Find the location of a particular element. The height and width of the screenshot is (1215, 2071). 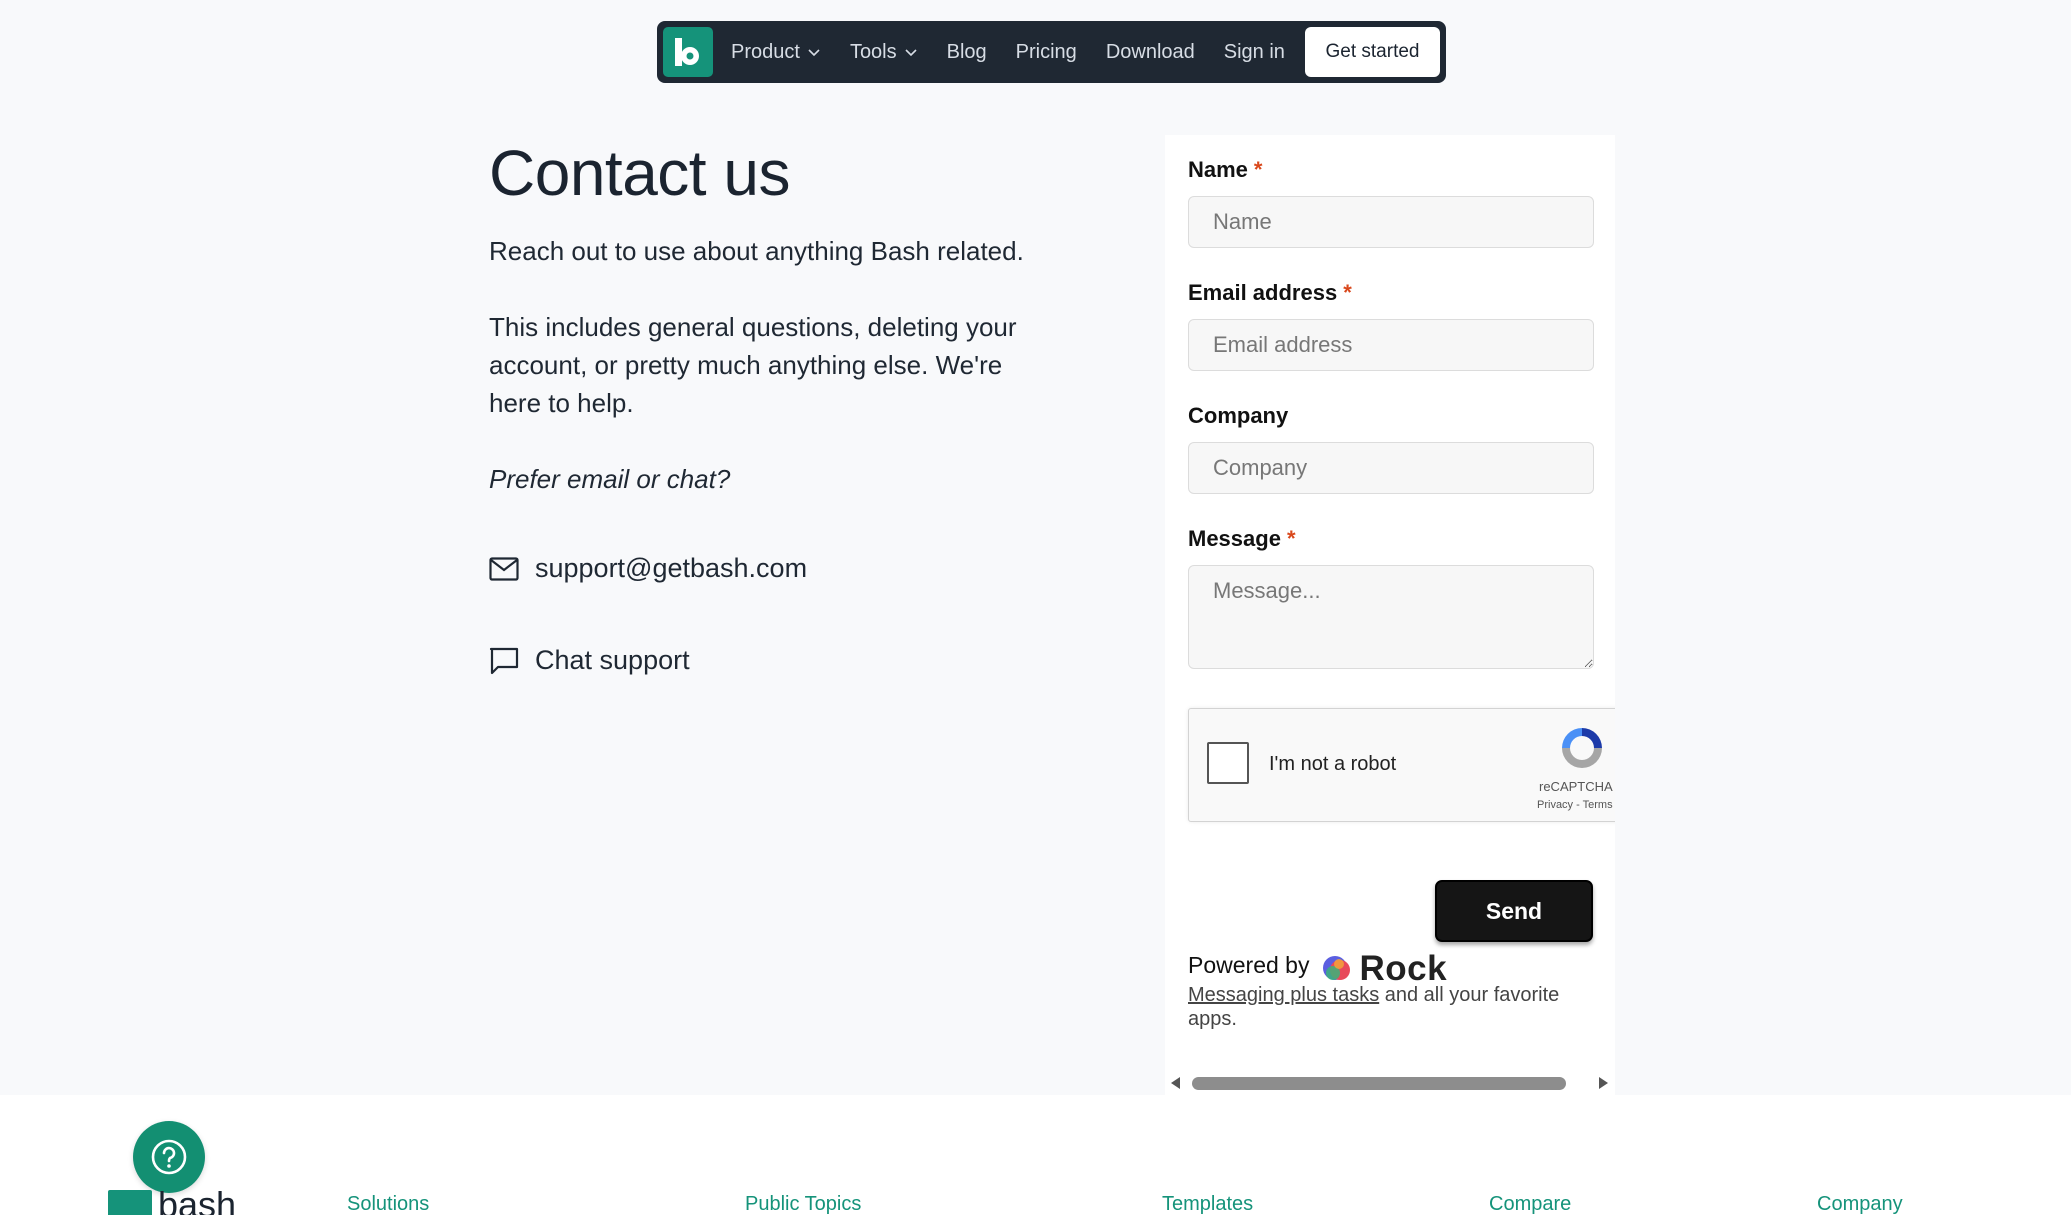

nav-product-label: Product is located at coordinates (765, 51).